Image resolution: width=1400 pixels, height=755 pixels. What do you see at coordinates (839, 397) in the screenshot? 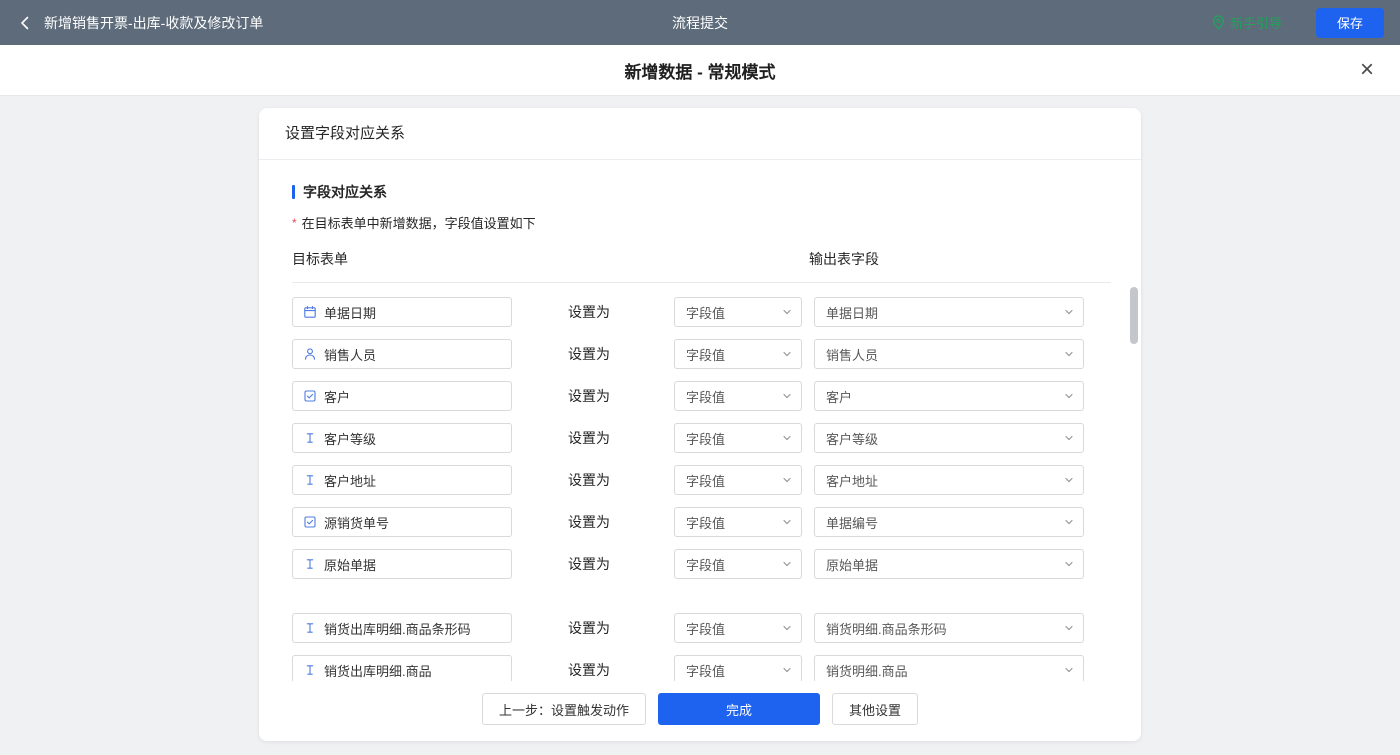
I see `output-field-selected: 客户` at bounding box center [839, 397].